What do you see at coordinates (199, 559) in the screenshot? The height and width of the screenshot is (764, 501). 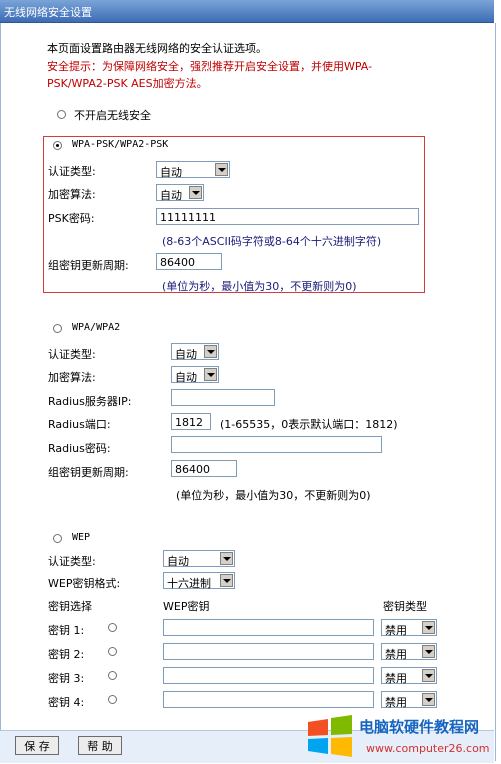 I see `wep-auth-select: 自动` at bounding box center [199, 559].